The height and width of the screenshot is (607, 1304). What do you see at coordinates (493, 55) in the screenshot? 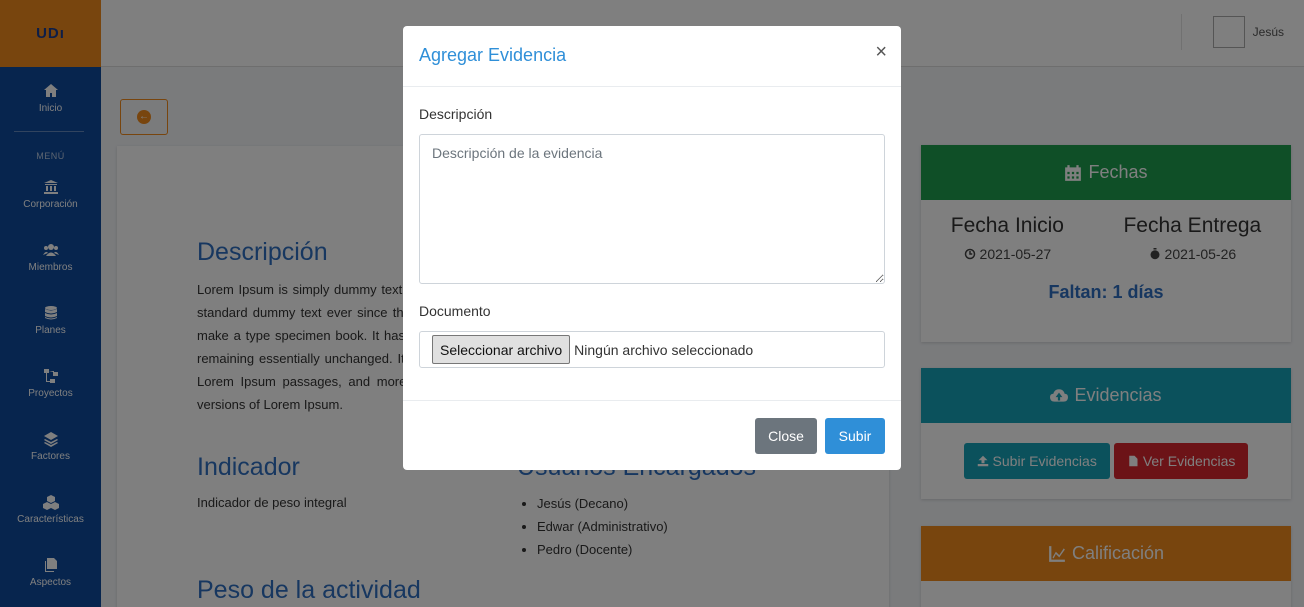
I see `modal-title: Agregar Evidencia` at bounding box center [493, 55].